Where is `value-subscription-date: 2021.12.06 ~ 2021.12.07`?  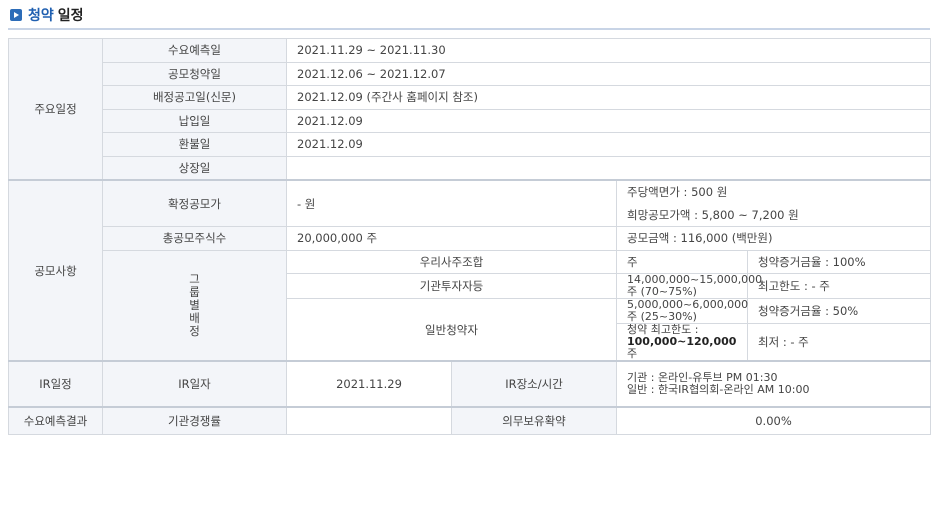 value-subscription-date: 2021.12.06 ~ 2021.12.07 is located at coordinates (608, 73).